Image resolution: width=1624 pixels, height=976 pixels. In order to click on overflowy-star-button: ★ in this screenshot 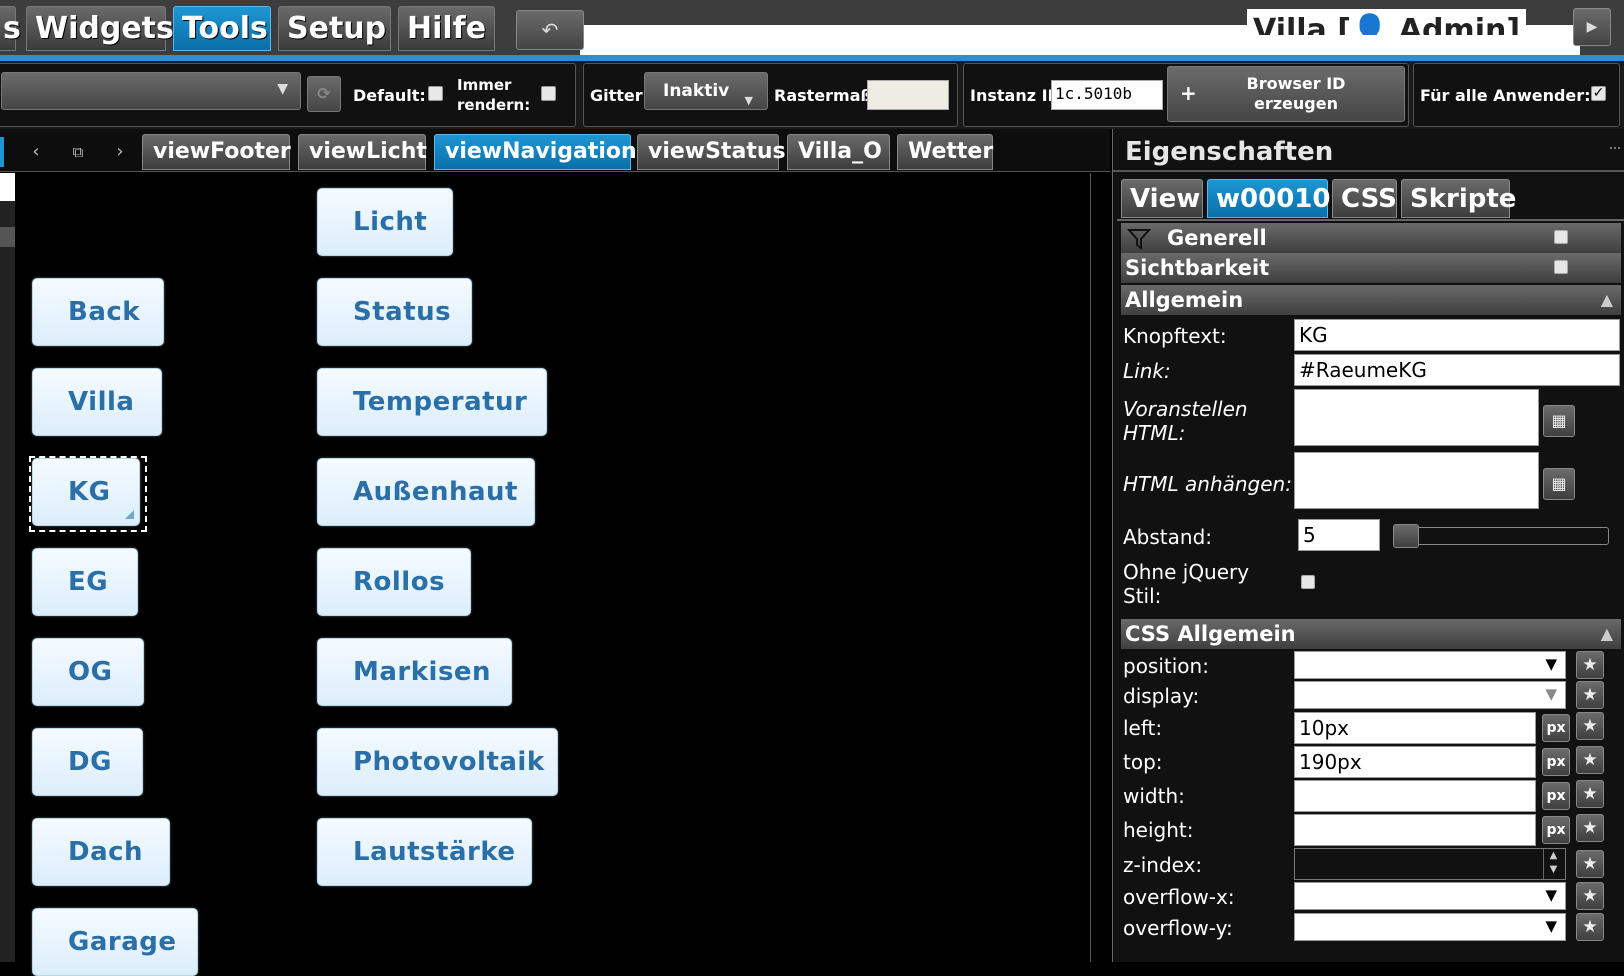, I will do `click(1590, 927)`.